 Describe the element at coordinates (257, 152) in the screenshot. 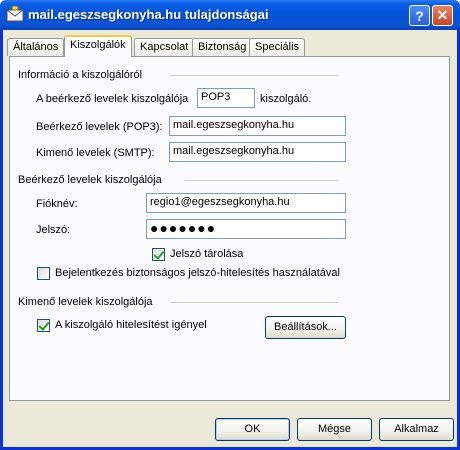

I see `outgoing-server-field: mail.egeszsegkonyha.hu` at that location.